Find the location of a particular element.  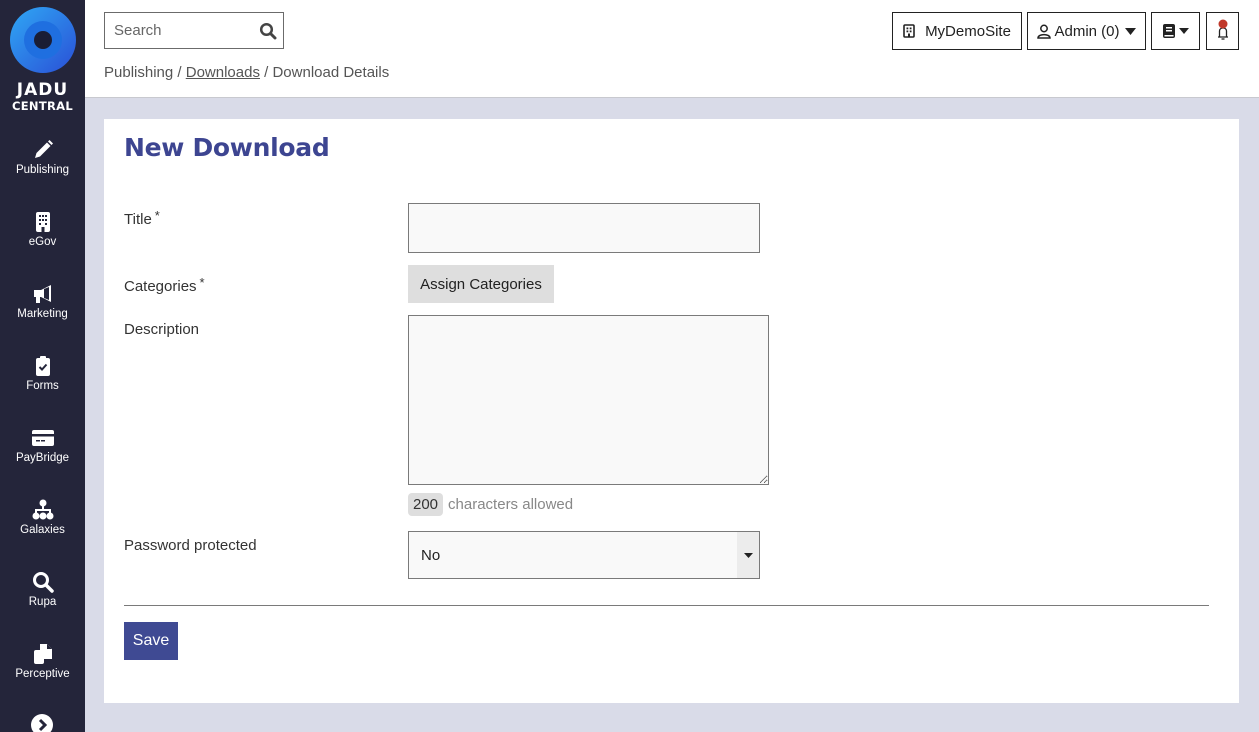

sidebar-item-label: Rupa is located at coordinates (42, 602).